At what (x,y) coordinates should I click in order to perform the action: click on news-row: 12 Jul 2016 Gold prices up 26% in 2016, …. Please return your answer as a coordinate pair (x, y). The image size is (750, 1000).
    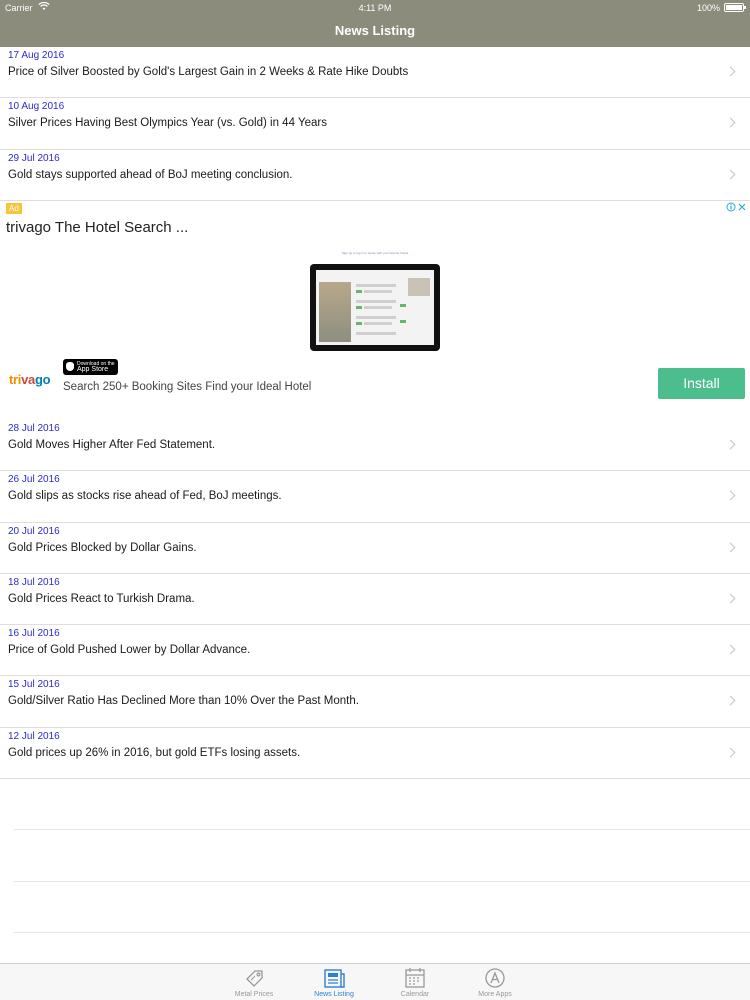
    Looking at the image, I should click on (375, 754).